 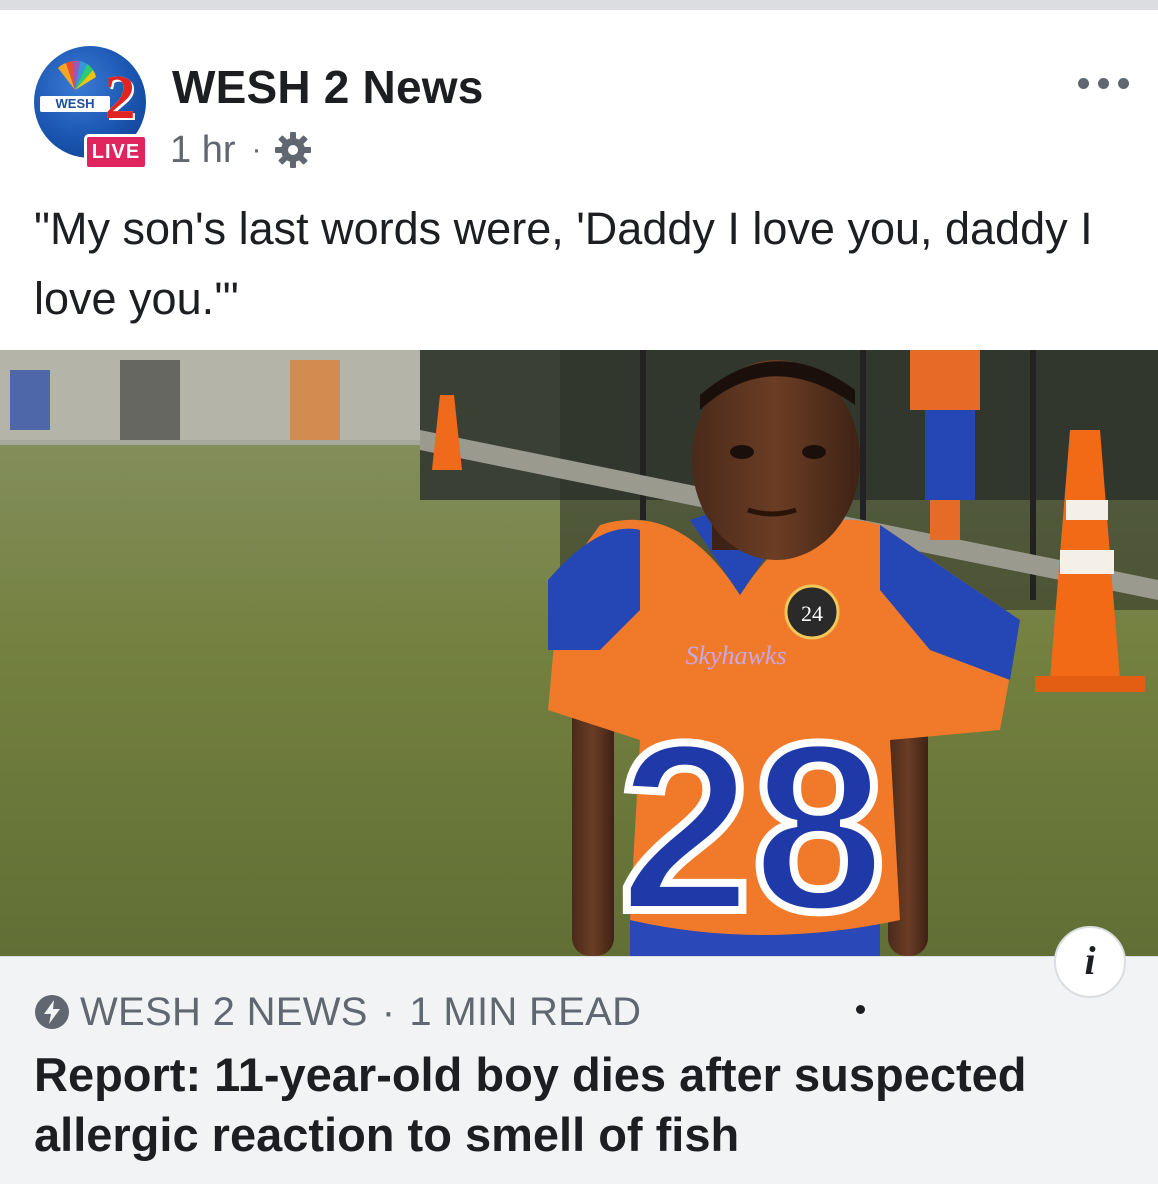 What do you see at coordinates (860, 1009) in the screenshot?
I see `stray-dot` at bounding box center [860, 1009].